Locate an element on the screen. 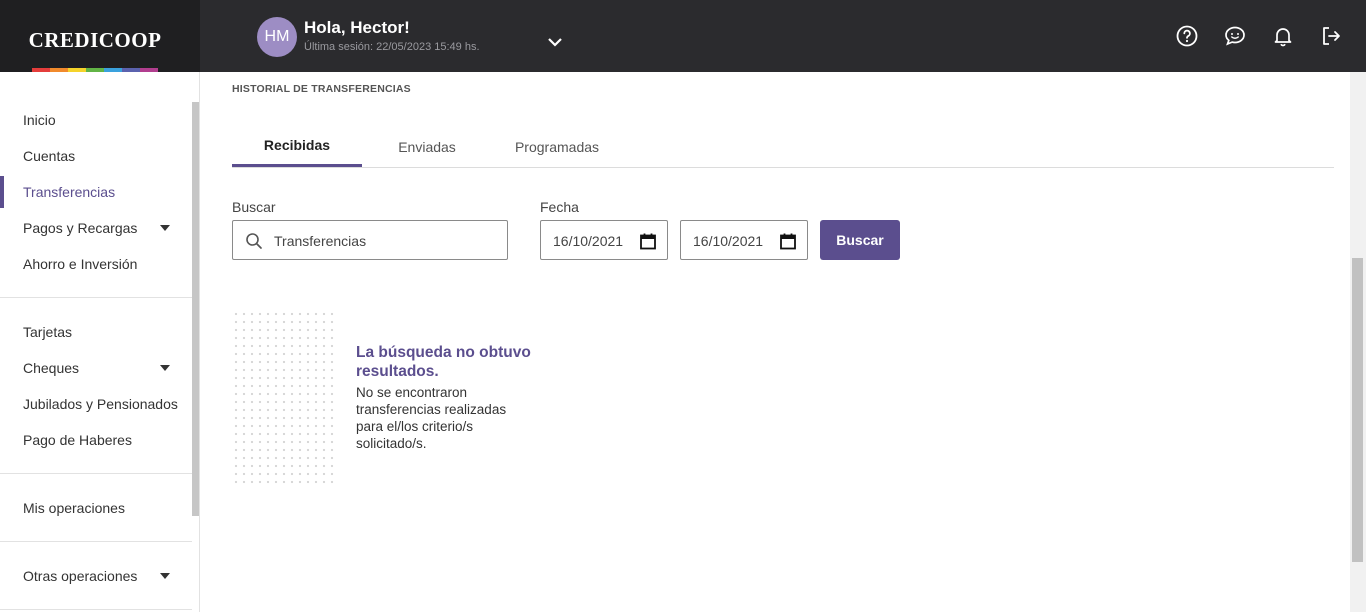 This screenshot has width=1366, height=612. page-title: HISTORIAL DE TRANSFERENCIAS is located at coordinates (321, 89).